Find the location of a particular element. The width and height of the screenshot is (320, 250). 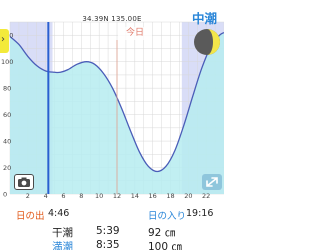

low-tide-time: 5:39 is located at coordinates (108, 231).